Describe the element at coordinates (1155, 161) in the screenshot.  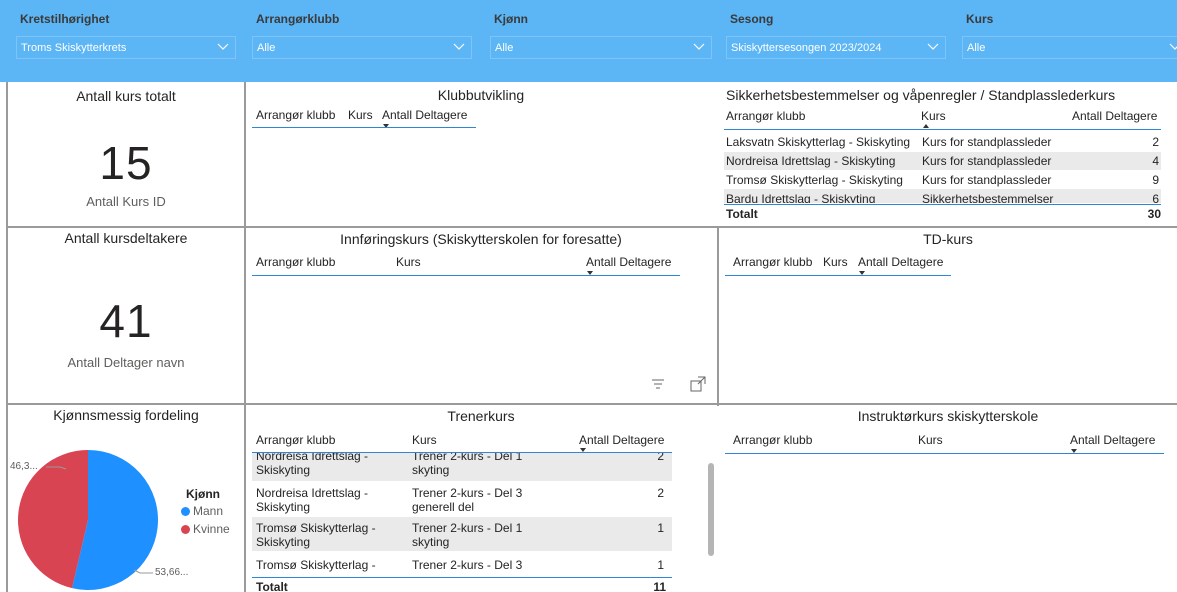
I see `cell-count: 4` at that location.